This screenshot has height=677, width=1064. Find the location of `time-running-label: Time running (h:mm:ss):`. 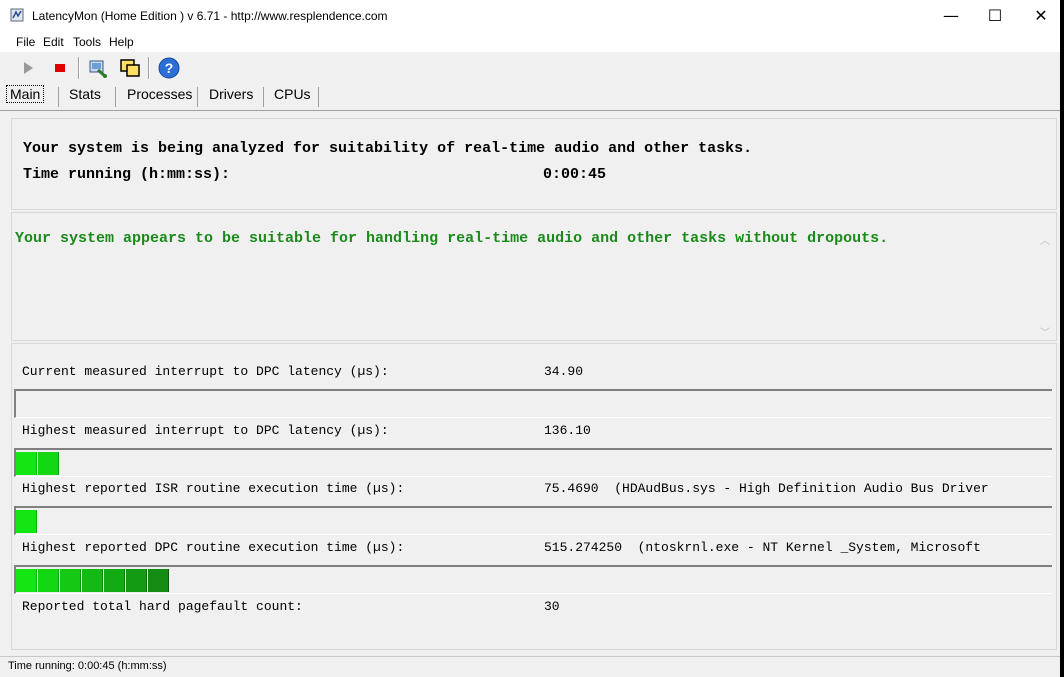

time-running-label: Time running (h:mm:ss): is located at coordinates (127, 174).